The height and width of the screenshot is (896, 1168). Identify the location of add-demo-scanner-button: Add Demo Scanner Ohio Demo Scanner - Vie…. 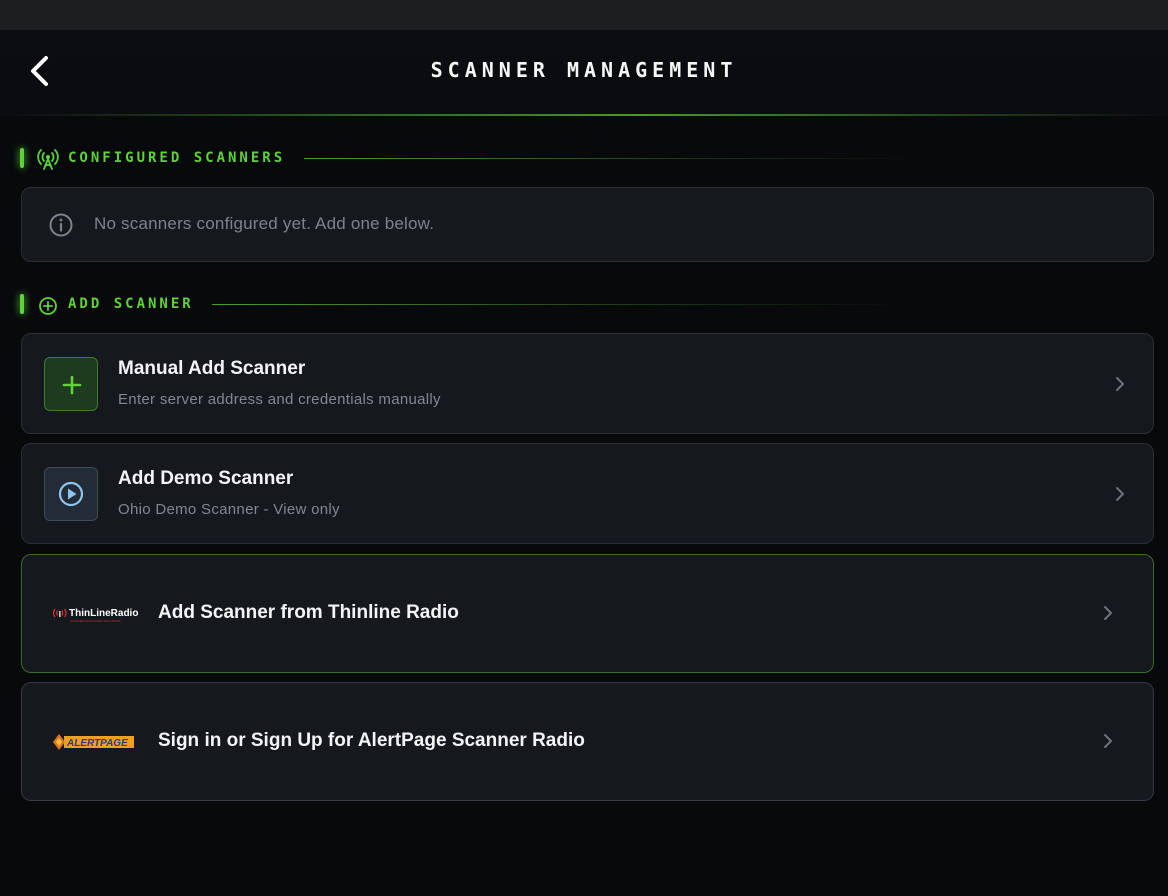
(587, 493).